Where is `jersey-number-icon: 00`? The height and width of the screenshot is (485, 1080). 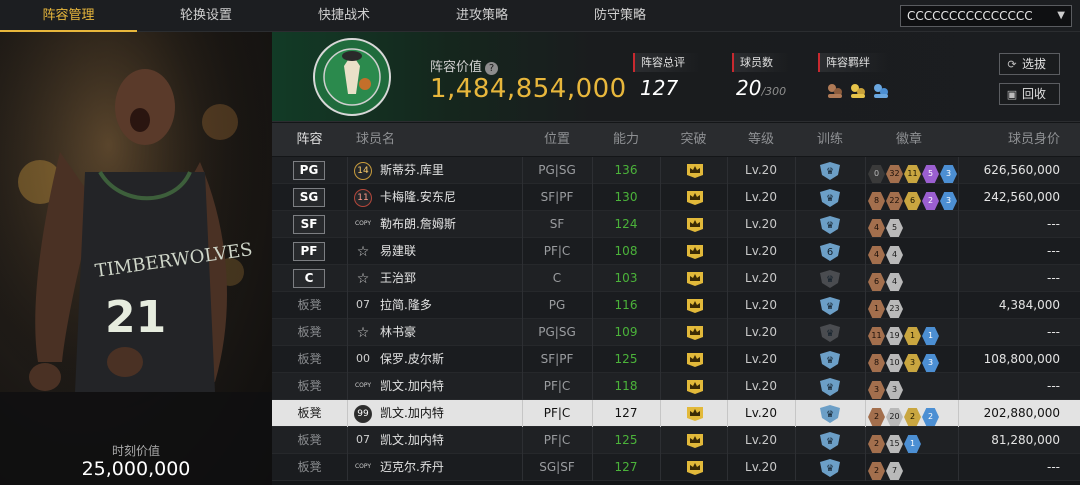
jersey-number-icon: 00 is located at coordinates (363, 358).